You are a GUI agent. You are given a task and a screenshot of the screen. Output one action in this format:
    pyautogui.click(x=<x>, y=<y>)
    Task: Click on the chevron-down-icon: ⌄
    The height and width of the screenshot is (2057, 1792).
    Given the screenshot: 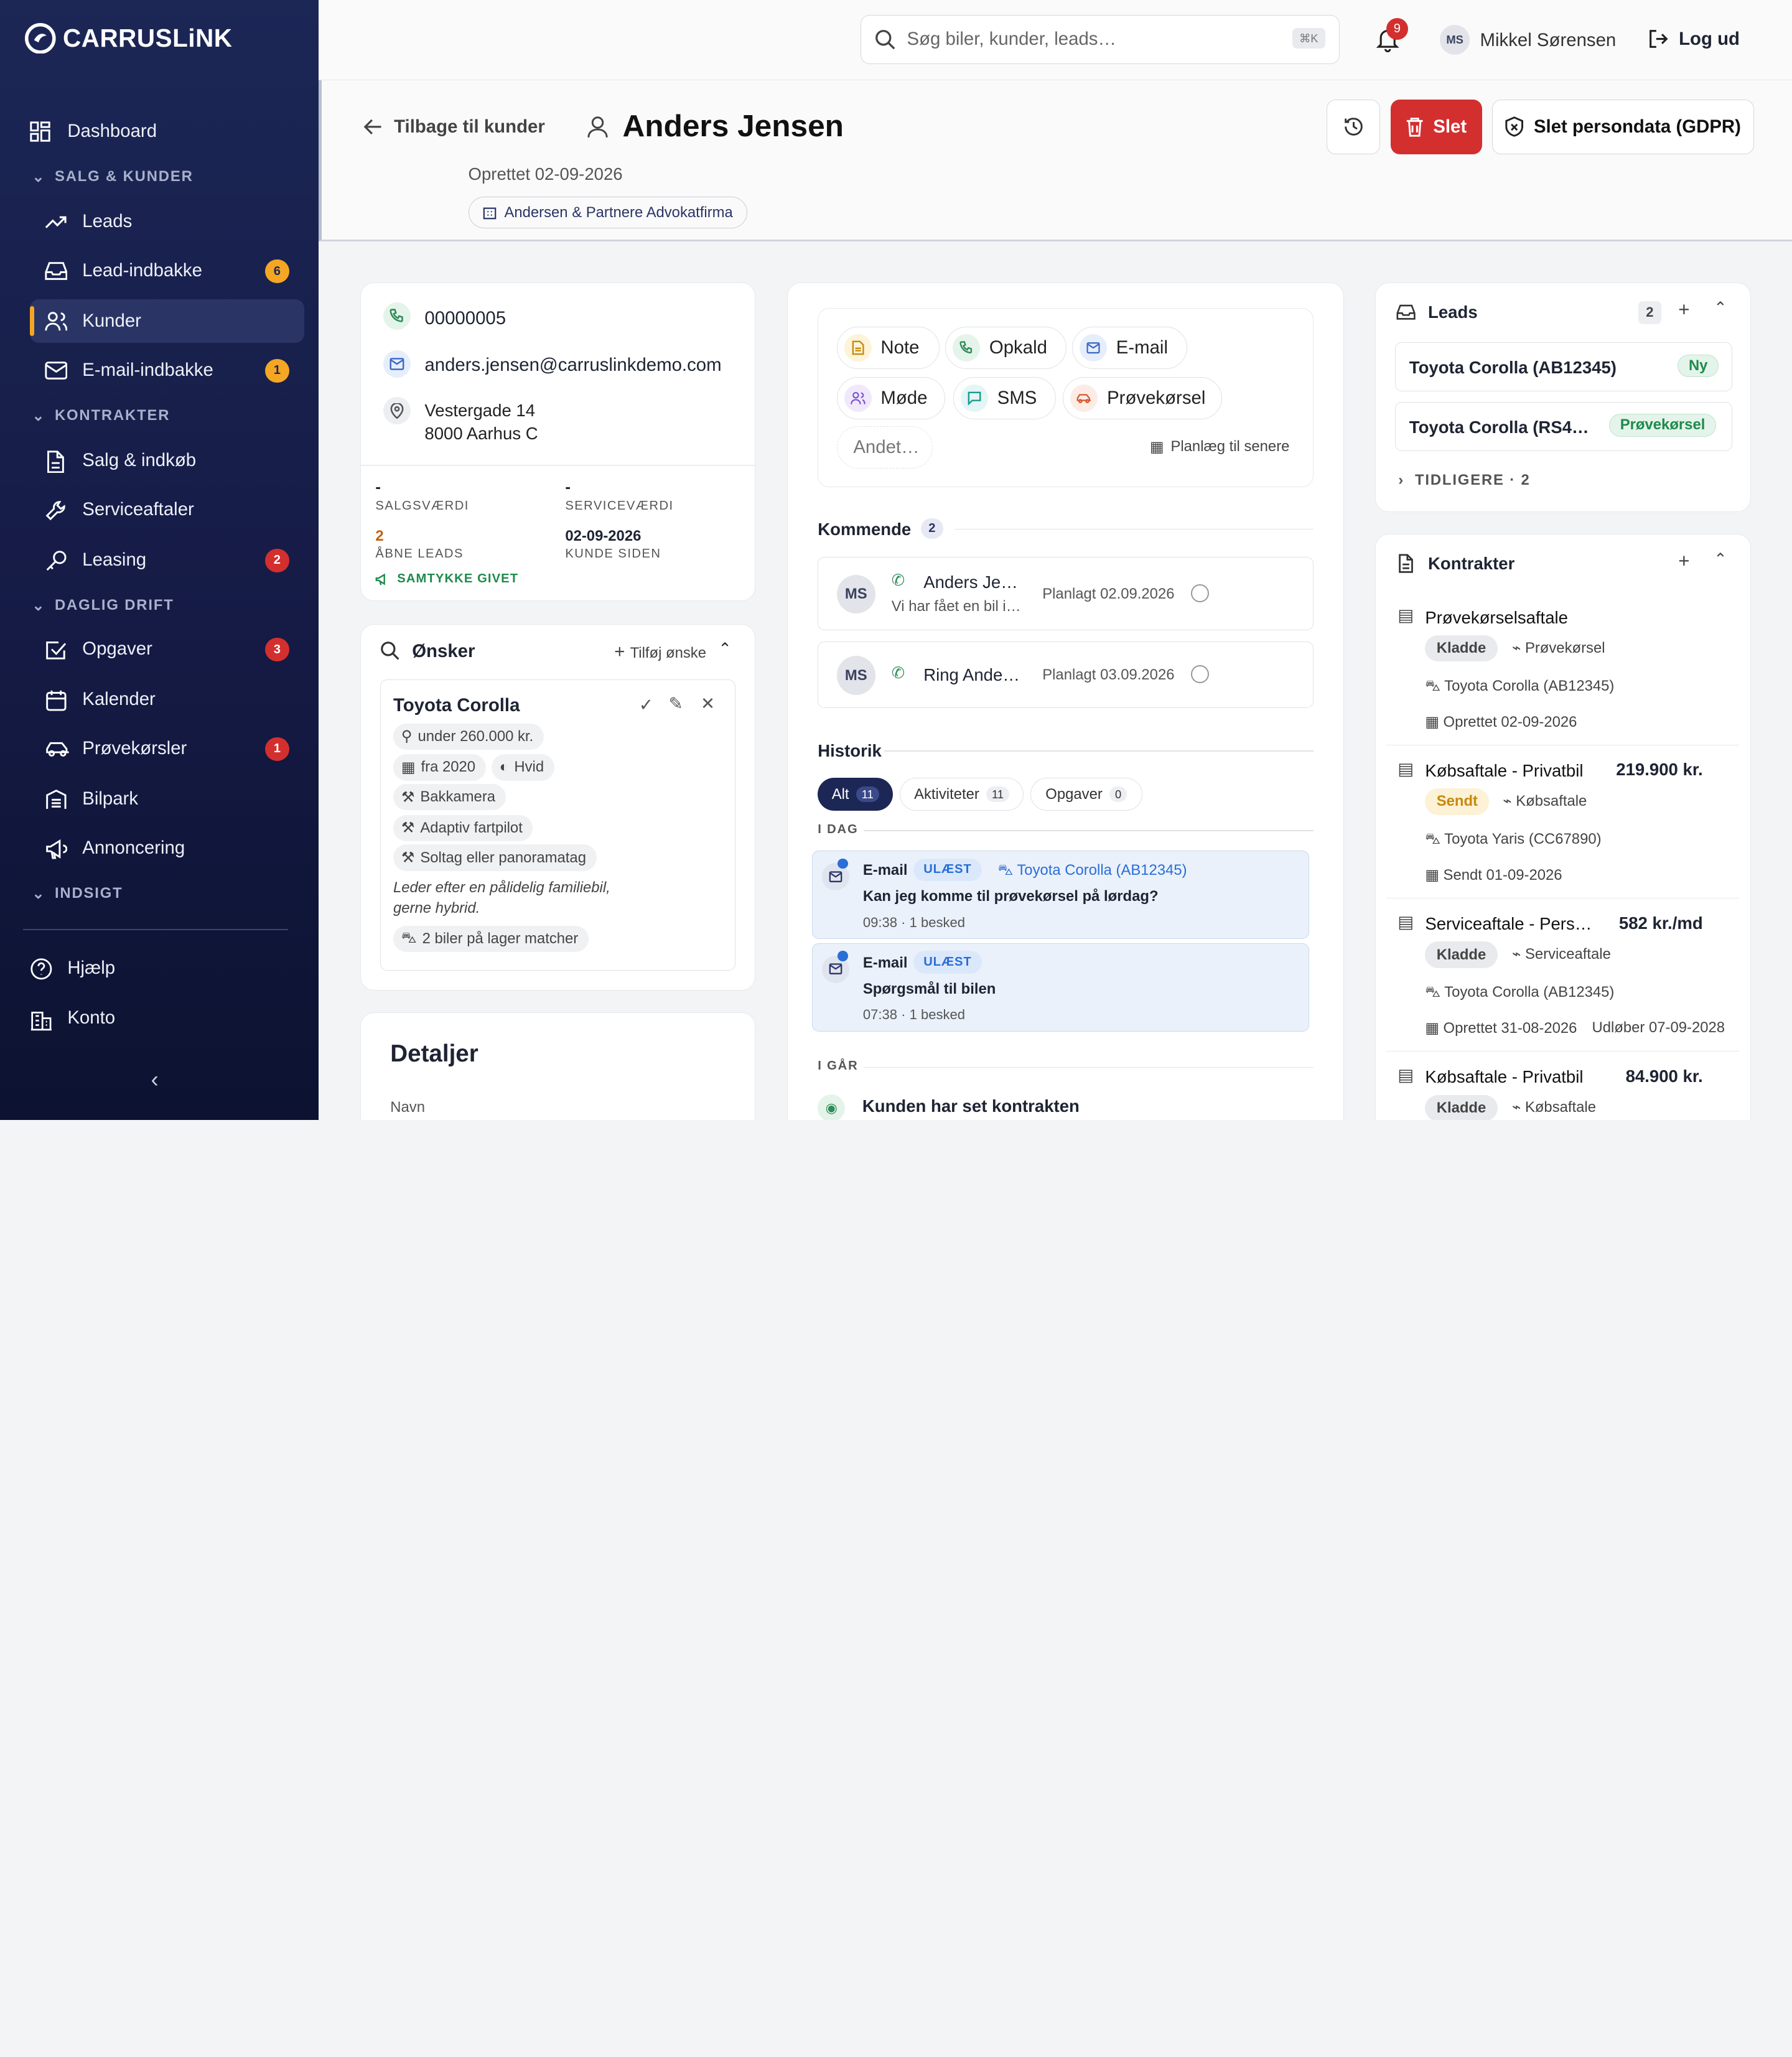 What is the action you would take?
    pyautogui.click(x=39, y=893)
    